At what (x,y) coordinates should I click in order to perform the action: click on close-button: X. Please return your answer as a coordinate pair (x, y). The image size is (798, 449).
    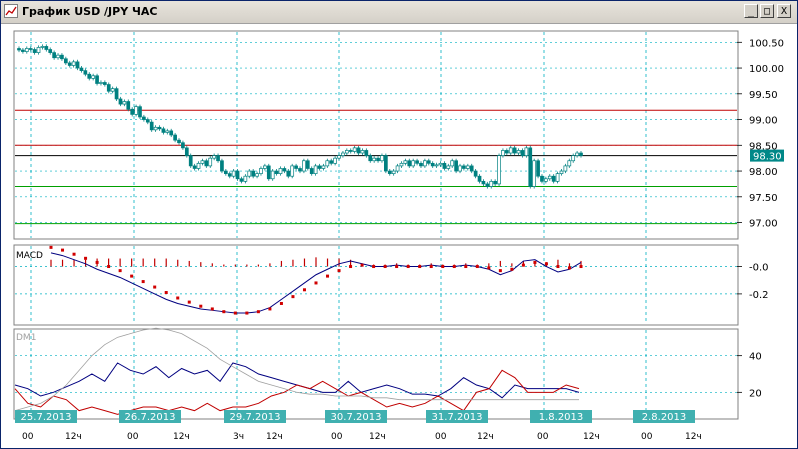
    Looking at the image, I should click on (784, 11).